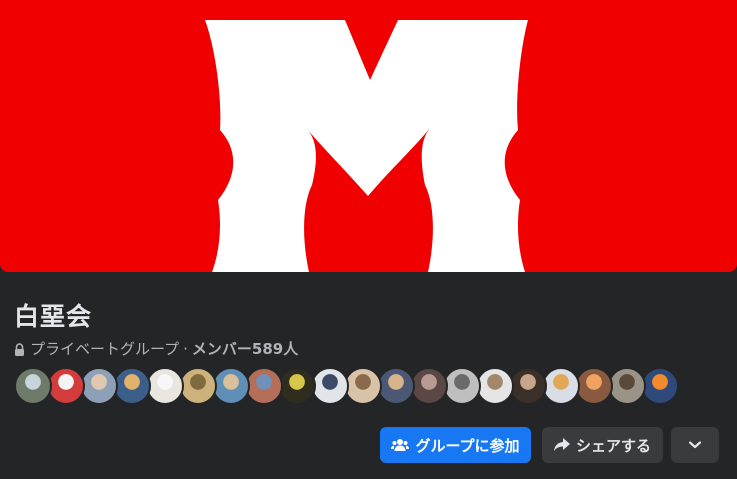  Describe the element at coordinates (561, 445) in the screenshot. I see `share-arrow-icon` at that location.